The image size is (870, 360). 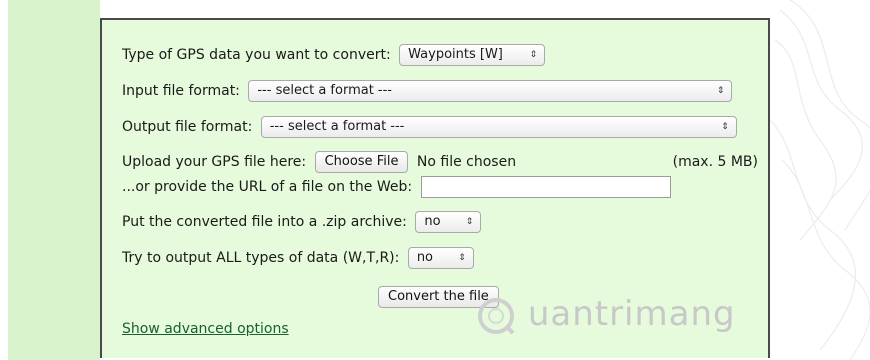 What do you see at coordinates (261, 258) in the screenshot?
I see `all-types-label: Try to output ALL types of data (W,T,R):` at bounding box center [261, 258].